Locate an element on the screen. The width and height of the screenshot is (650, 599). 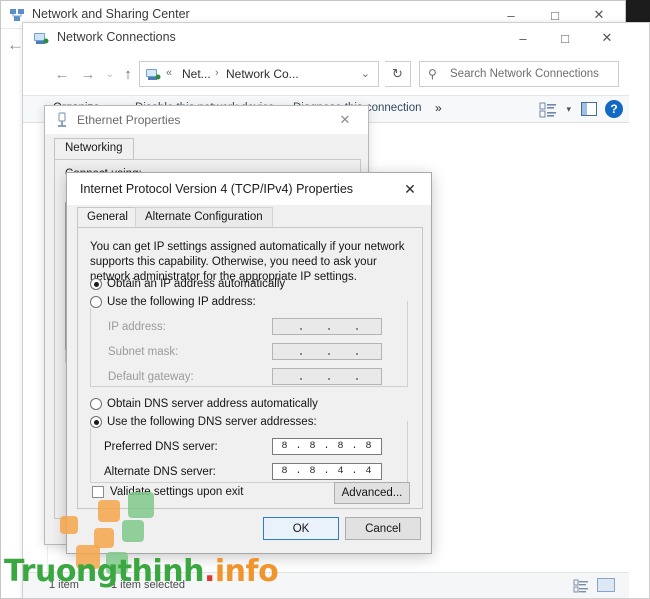
alternate-dns-label: Alternate DNS server: is located at coordinates (160, 472).